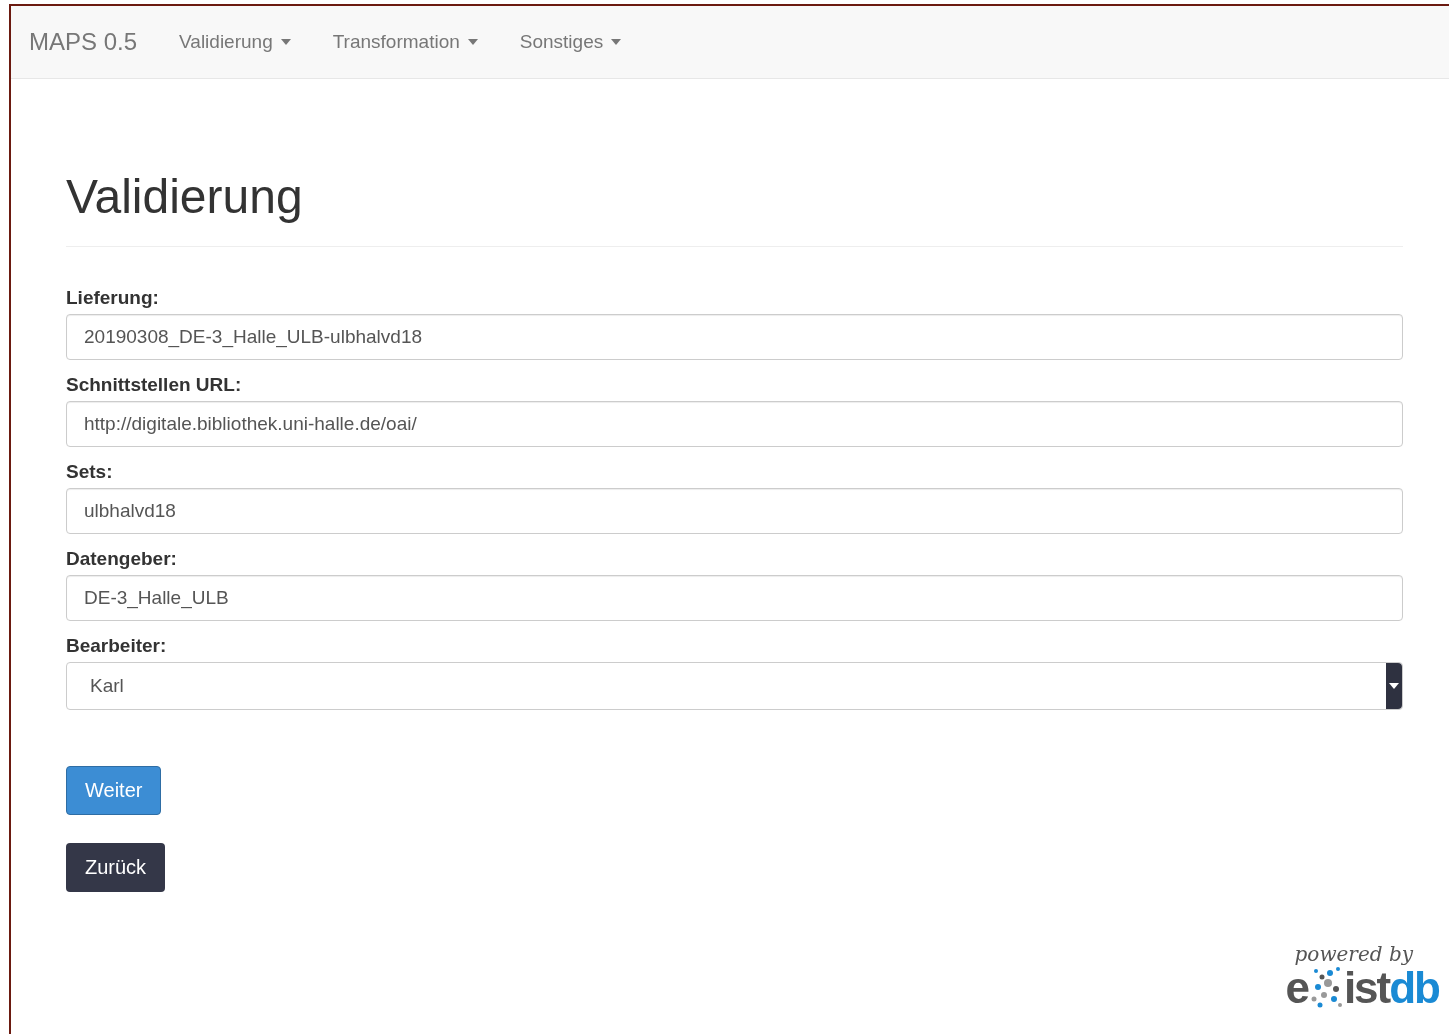  What do you see at coordinates (734, 510) in the screenshot?
I see `text-field: ulbhalvd18` at bounding box center [734, 510].